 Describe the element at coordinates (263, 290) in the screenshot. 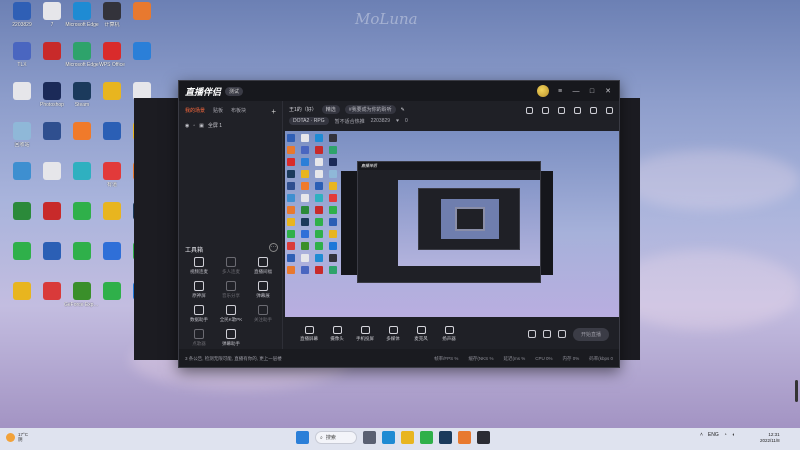

I see `toolbox-item: 弹幕展` at that location.